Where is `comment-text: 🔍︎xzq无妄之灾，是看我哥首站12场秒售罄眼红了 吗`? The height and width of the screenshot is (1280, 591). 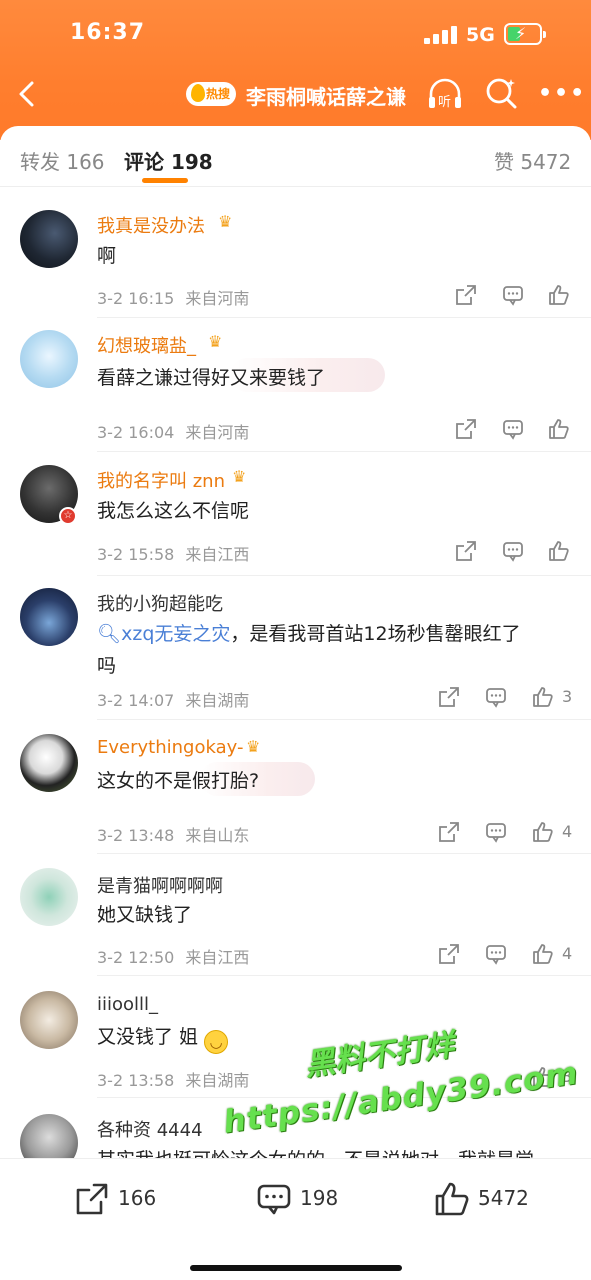 comment-text: 🔍︎xzq无妄之灾，是看我哥首站12场秒售罄眼红了 吗 is located at coordinates (309, 650).